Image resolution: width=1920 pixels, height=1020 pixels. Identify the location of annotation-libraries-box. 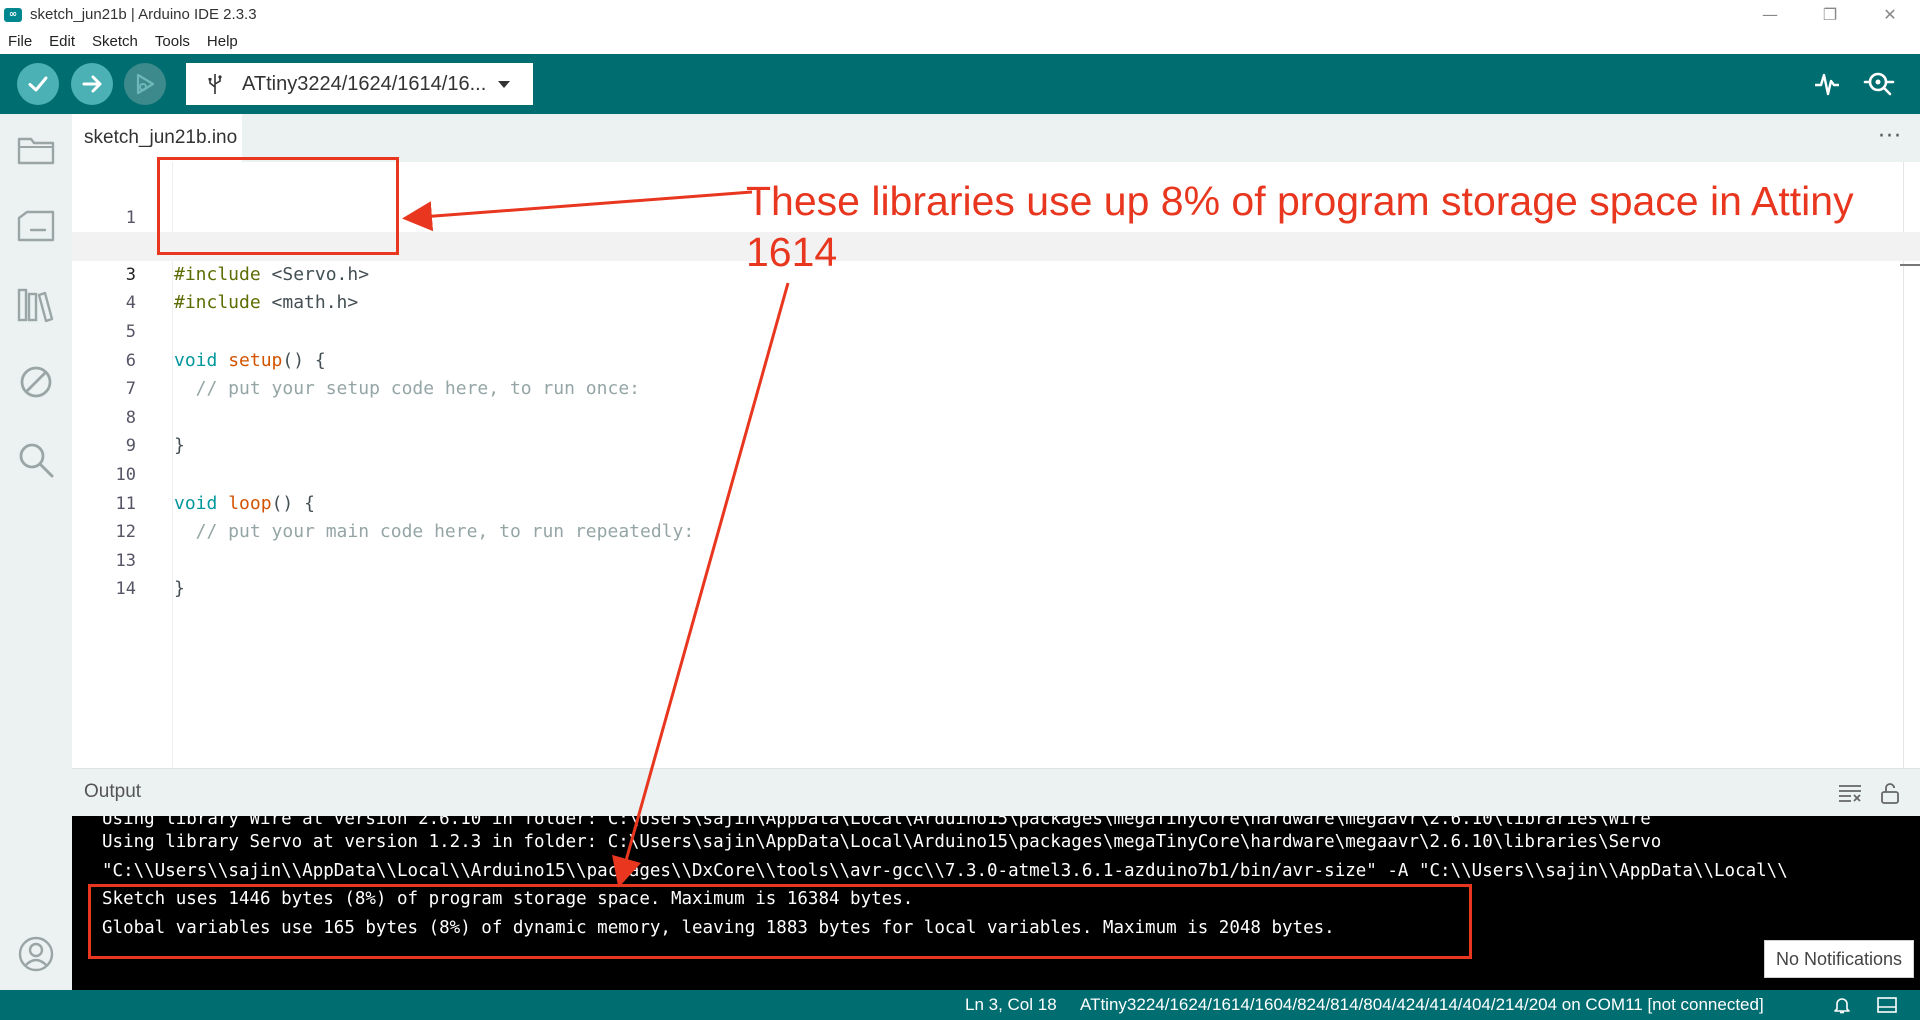
(278, 206).